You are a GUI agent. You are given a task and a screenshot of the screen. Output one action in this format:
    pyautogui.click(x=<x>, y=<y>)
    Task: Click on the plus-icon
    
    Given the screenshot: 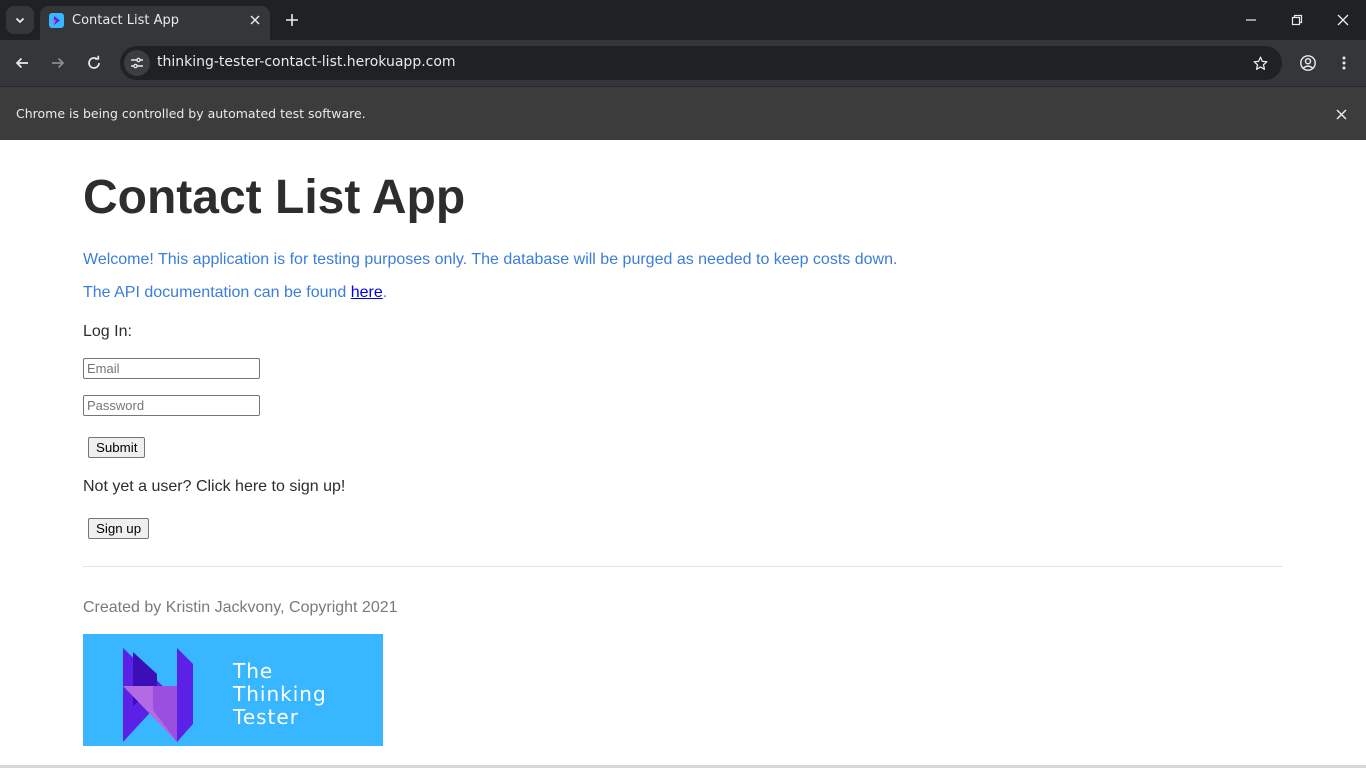 What is the action you would take?
    pyautogui.click(x=292, y=20)
    